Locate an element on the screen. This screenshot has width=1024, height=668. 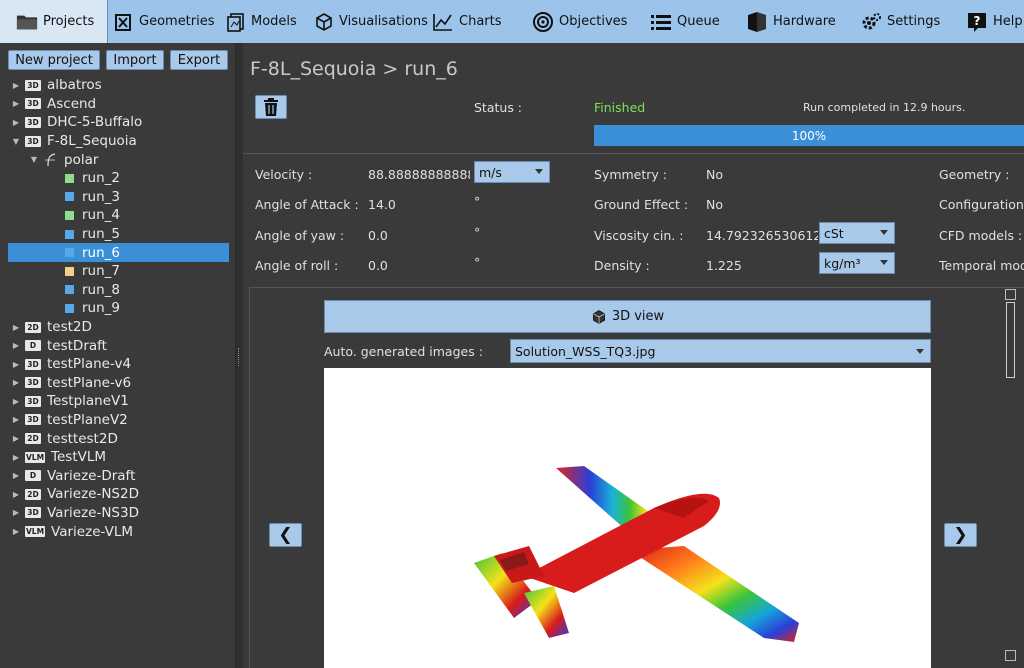
next-image-button: ❯ is located at coordinates (960, 535).